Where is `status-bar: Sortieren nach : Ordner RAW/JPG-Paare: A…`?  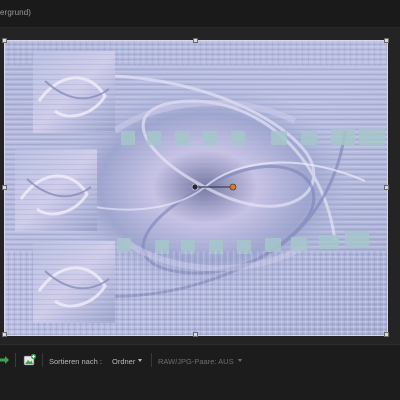
status-bar: Sortieren nach : Ordner RAW/JPG-Paare: A… is located at coordinates (200, 372).